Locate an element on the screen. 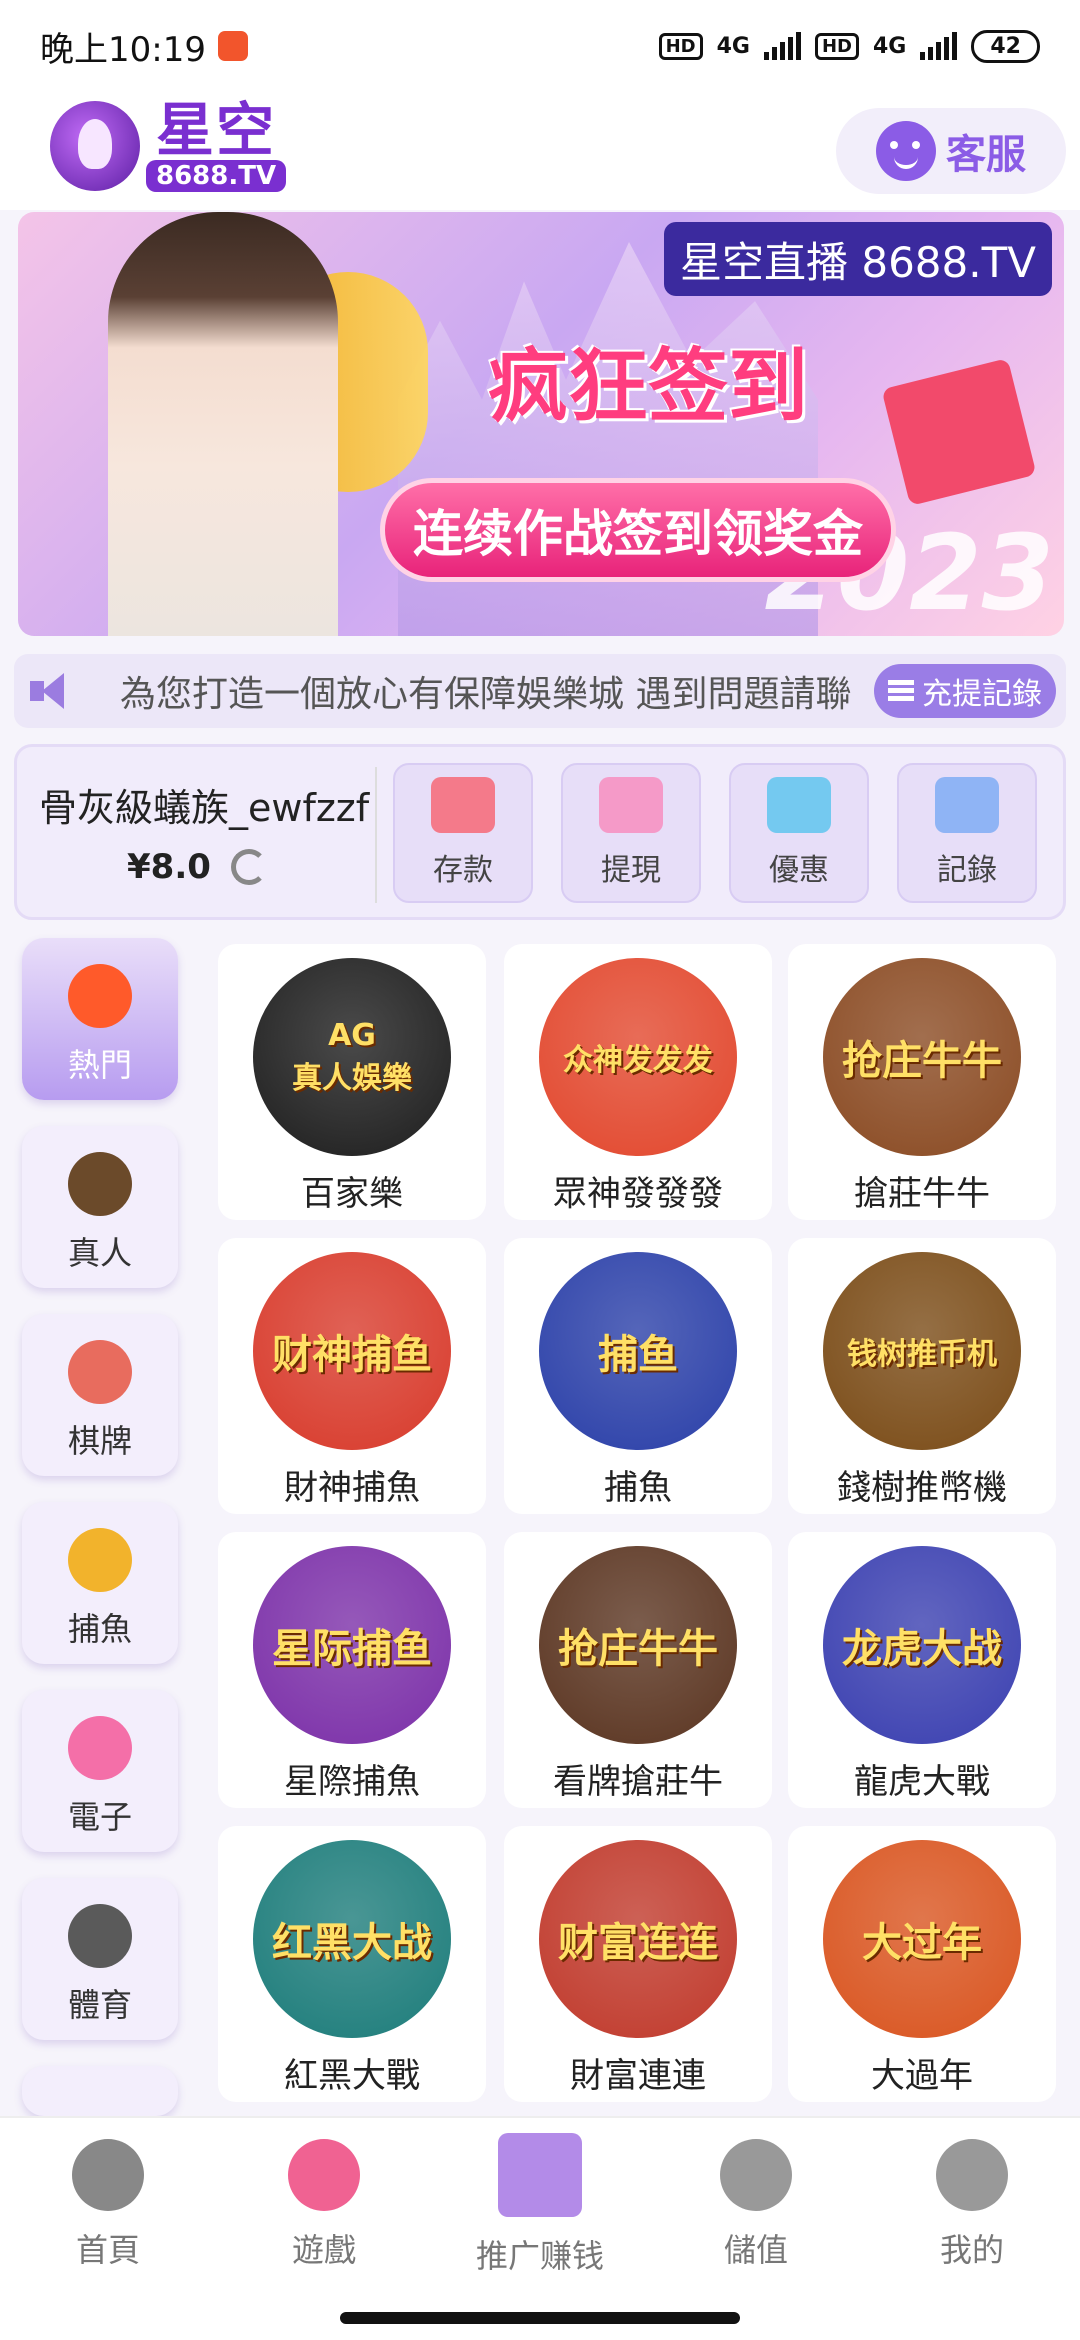 The image size is (1080, 2340). game-name: 龍虎大戰 is located at coordinates (922, 1782).